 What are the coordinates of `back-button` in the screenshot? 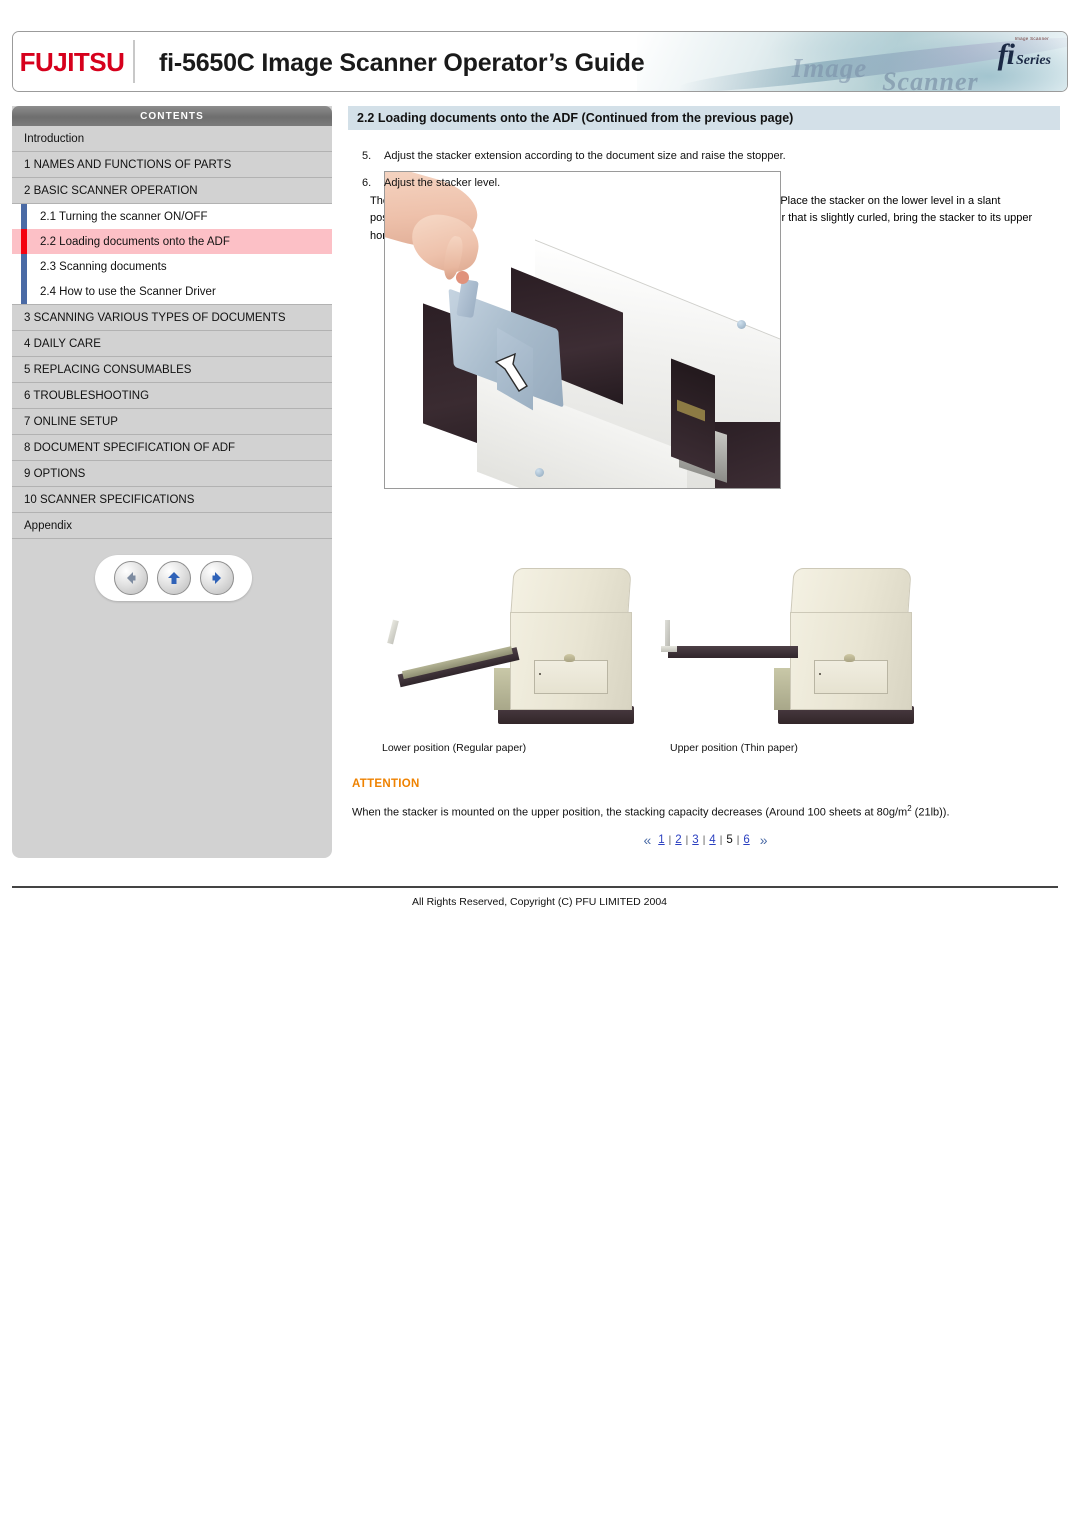 It's located at (130, 578).